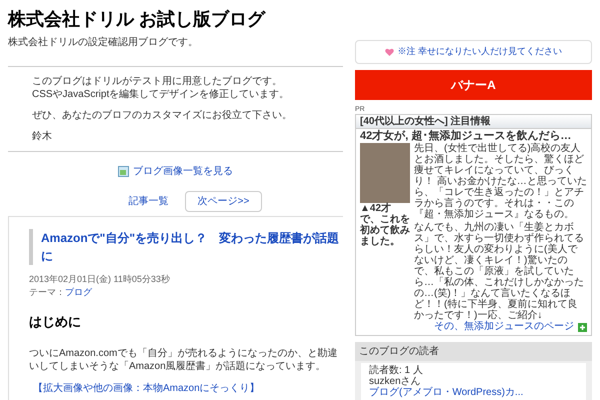 The image size is (600, 400). What do you see at coordinates (103, 43) in the screenshot?
I see `blog-subtitle: 株式会社ドリルの設定確認用ブログです。` at bounding box center [103, 43].